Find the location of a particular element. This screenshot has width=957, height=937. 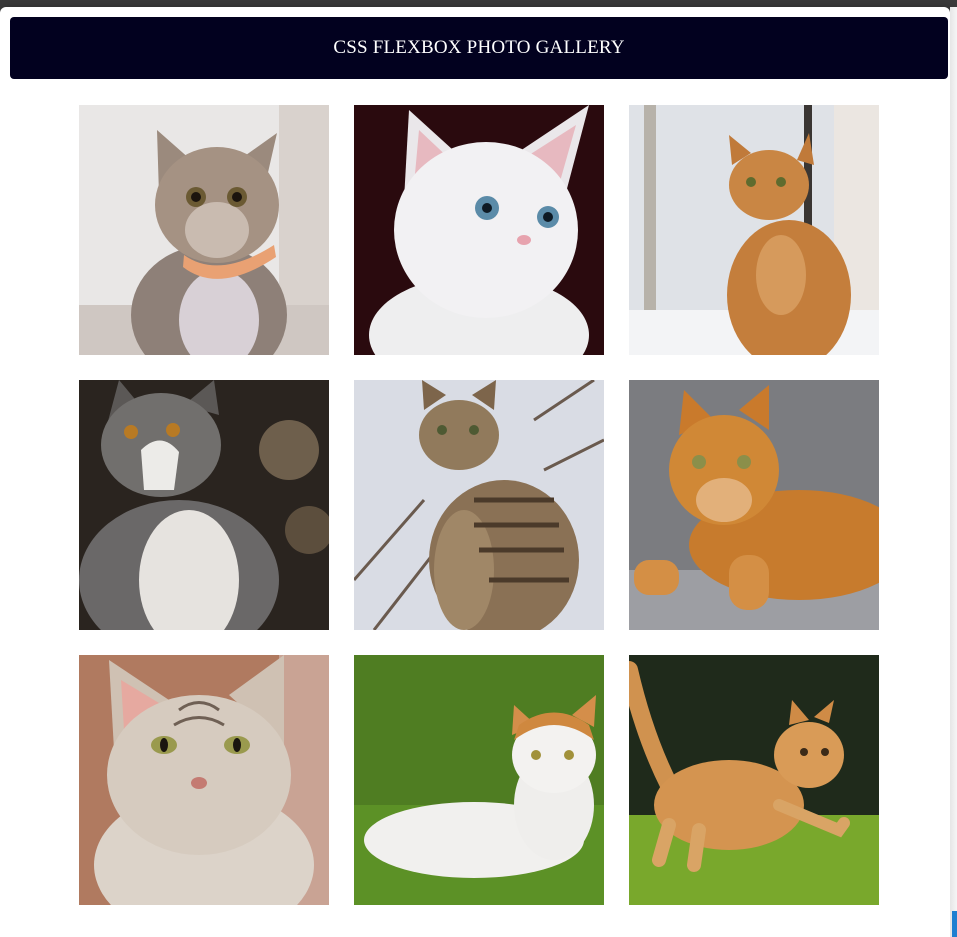

orange-kitten-running-image is located at coordinates (754, 780).